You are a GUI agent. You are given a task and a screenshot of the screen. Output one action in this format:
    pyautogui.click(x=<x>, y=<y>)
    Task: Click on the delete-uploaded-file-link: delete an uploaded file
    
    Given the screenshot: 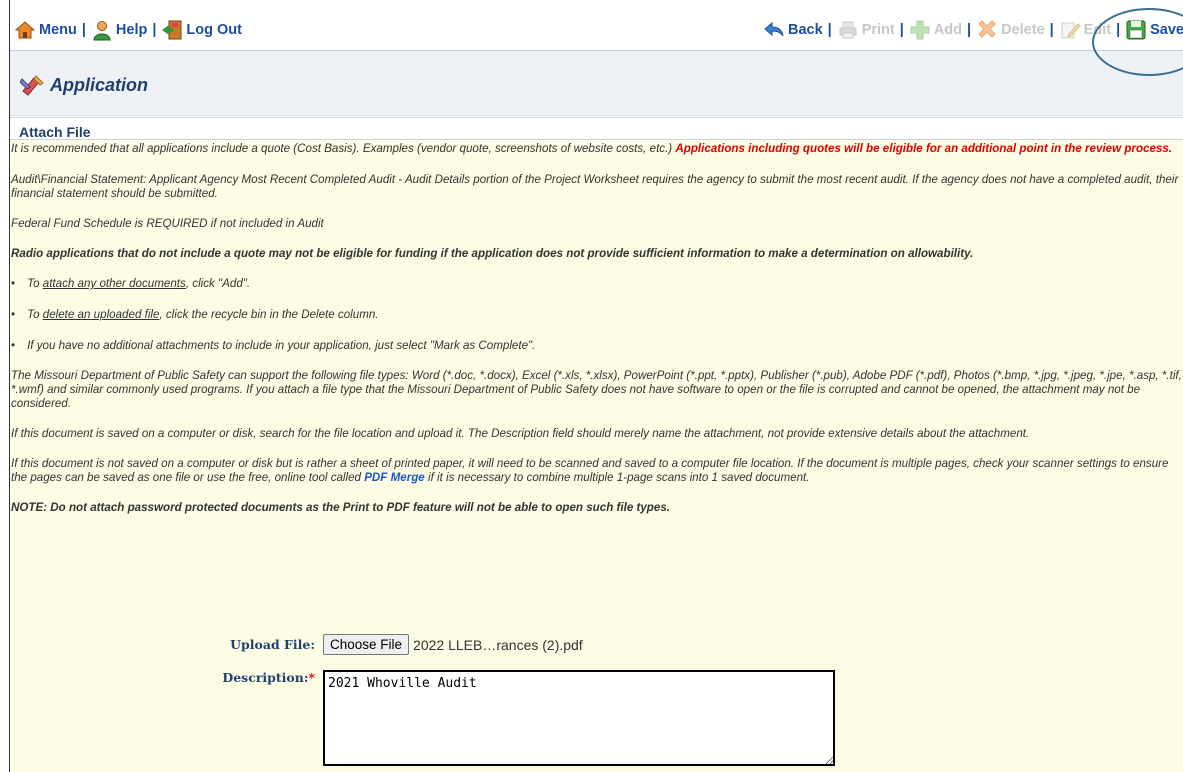 What is the action you would take?
    pyautogui.click(x=101, y=314)
    